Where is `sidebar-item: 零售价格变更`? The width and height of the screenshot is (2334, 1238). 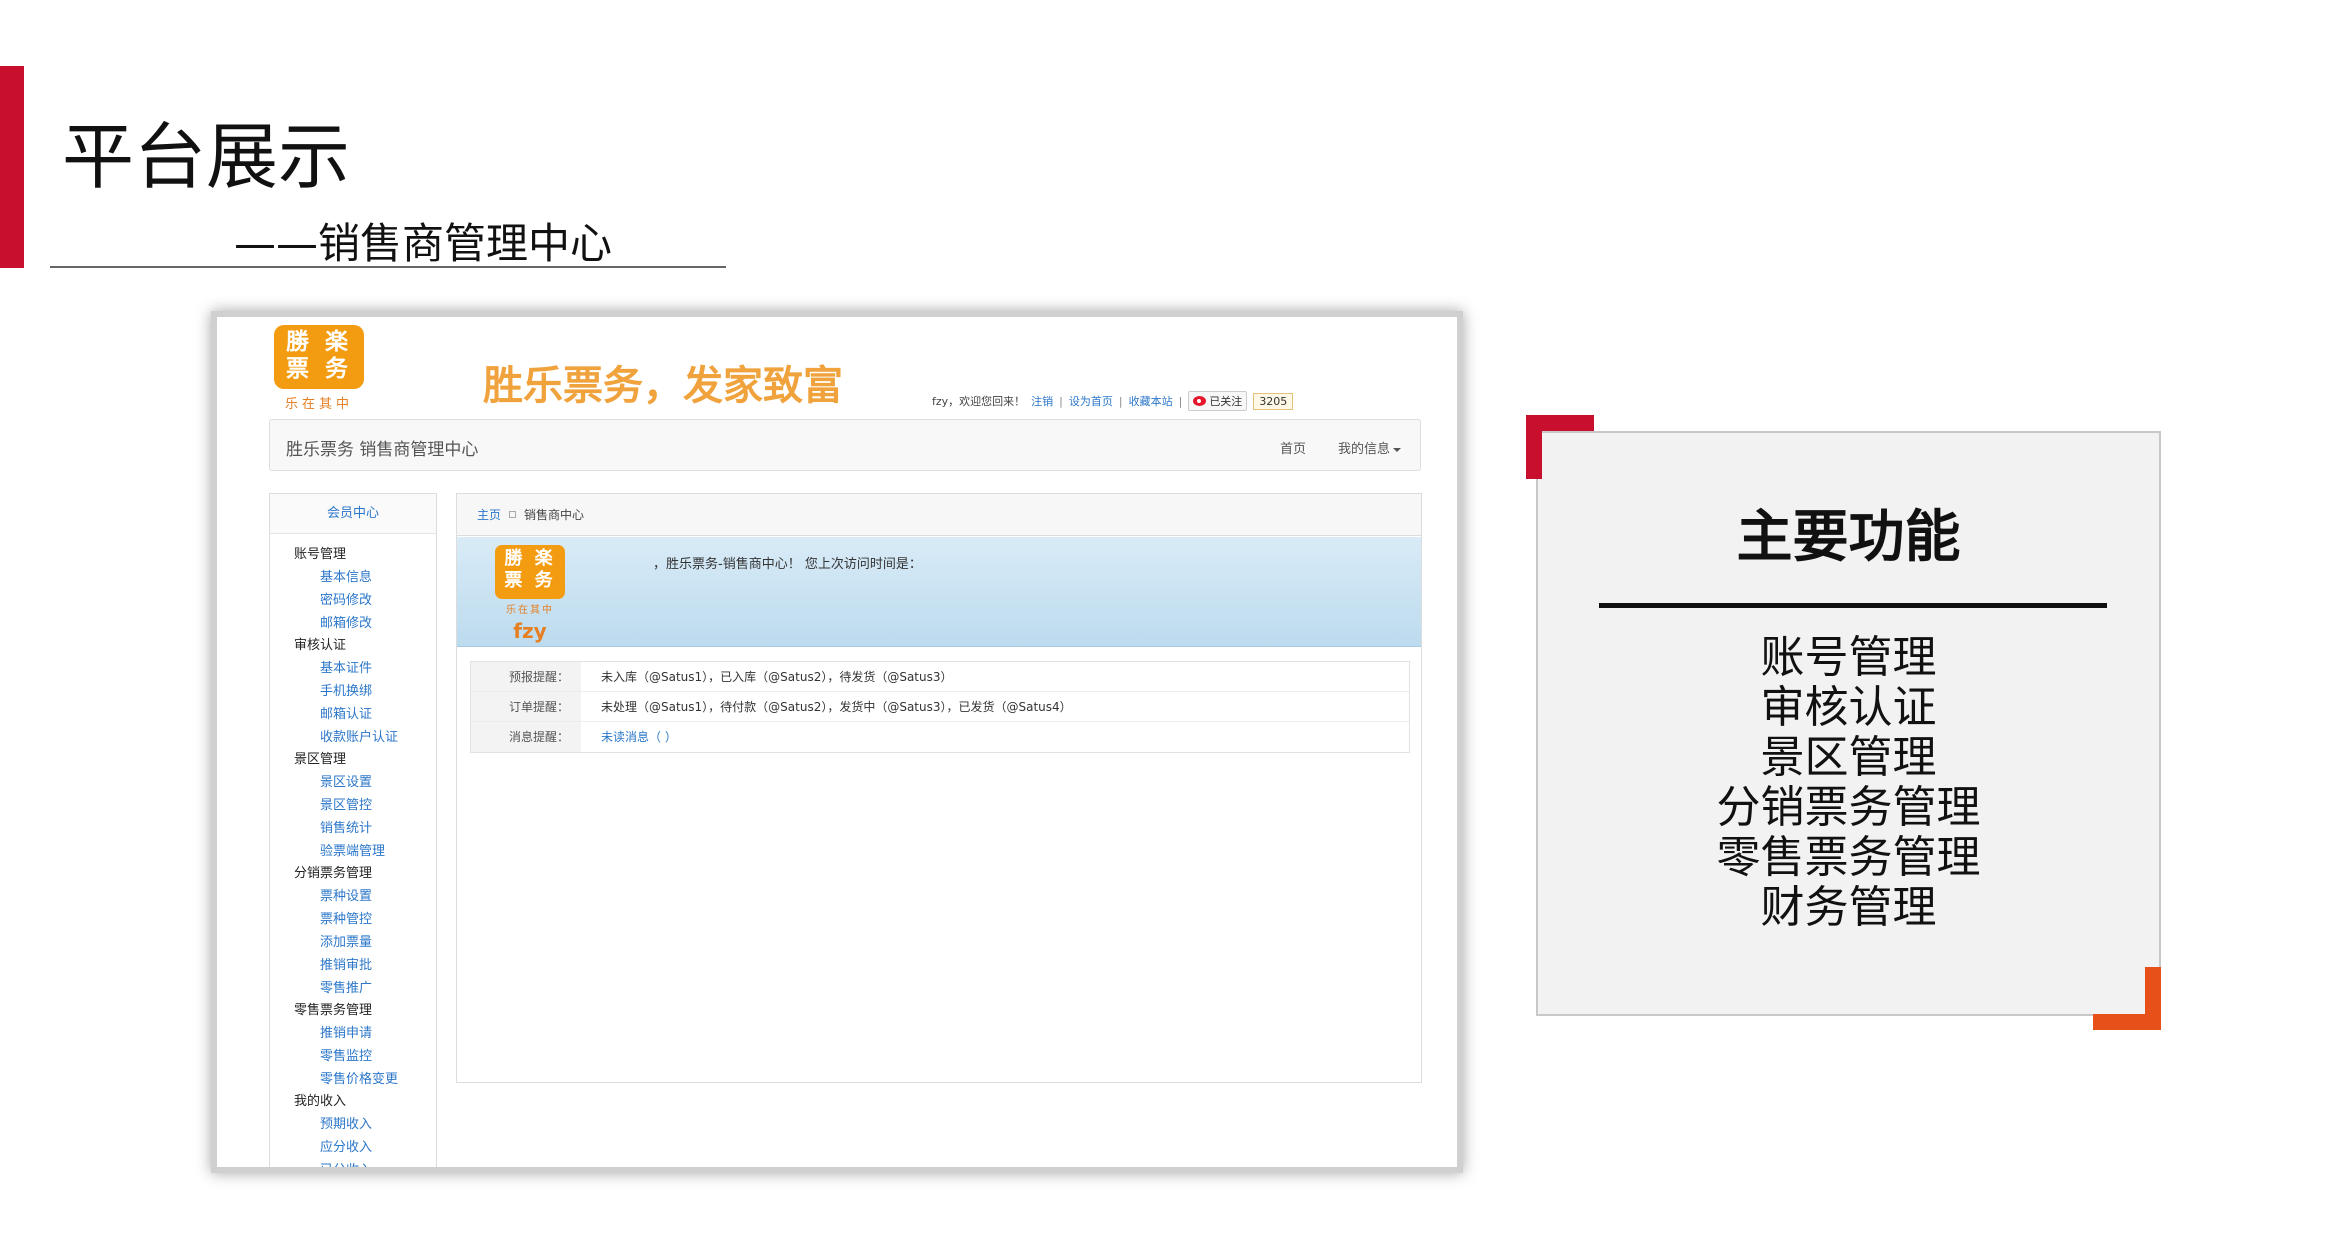
sidebar-item: 零售价格变更 is located at coordinates (365, 1079).